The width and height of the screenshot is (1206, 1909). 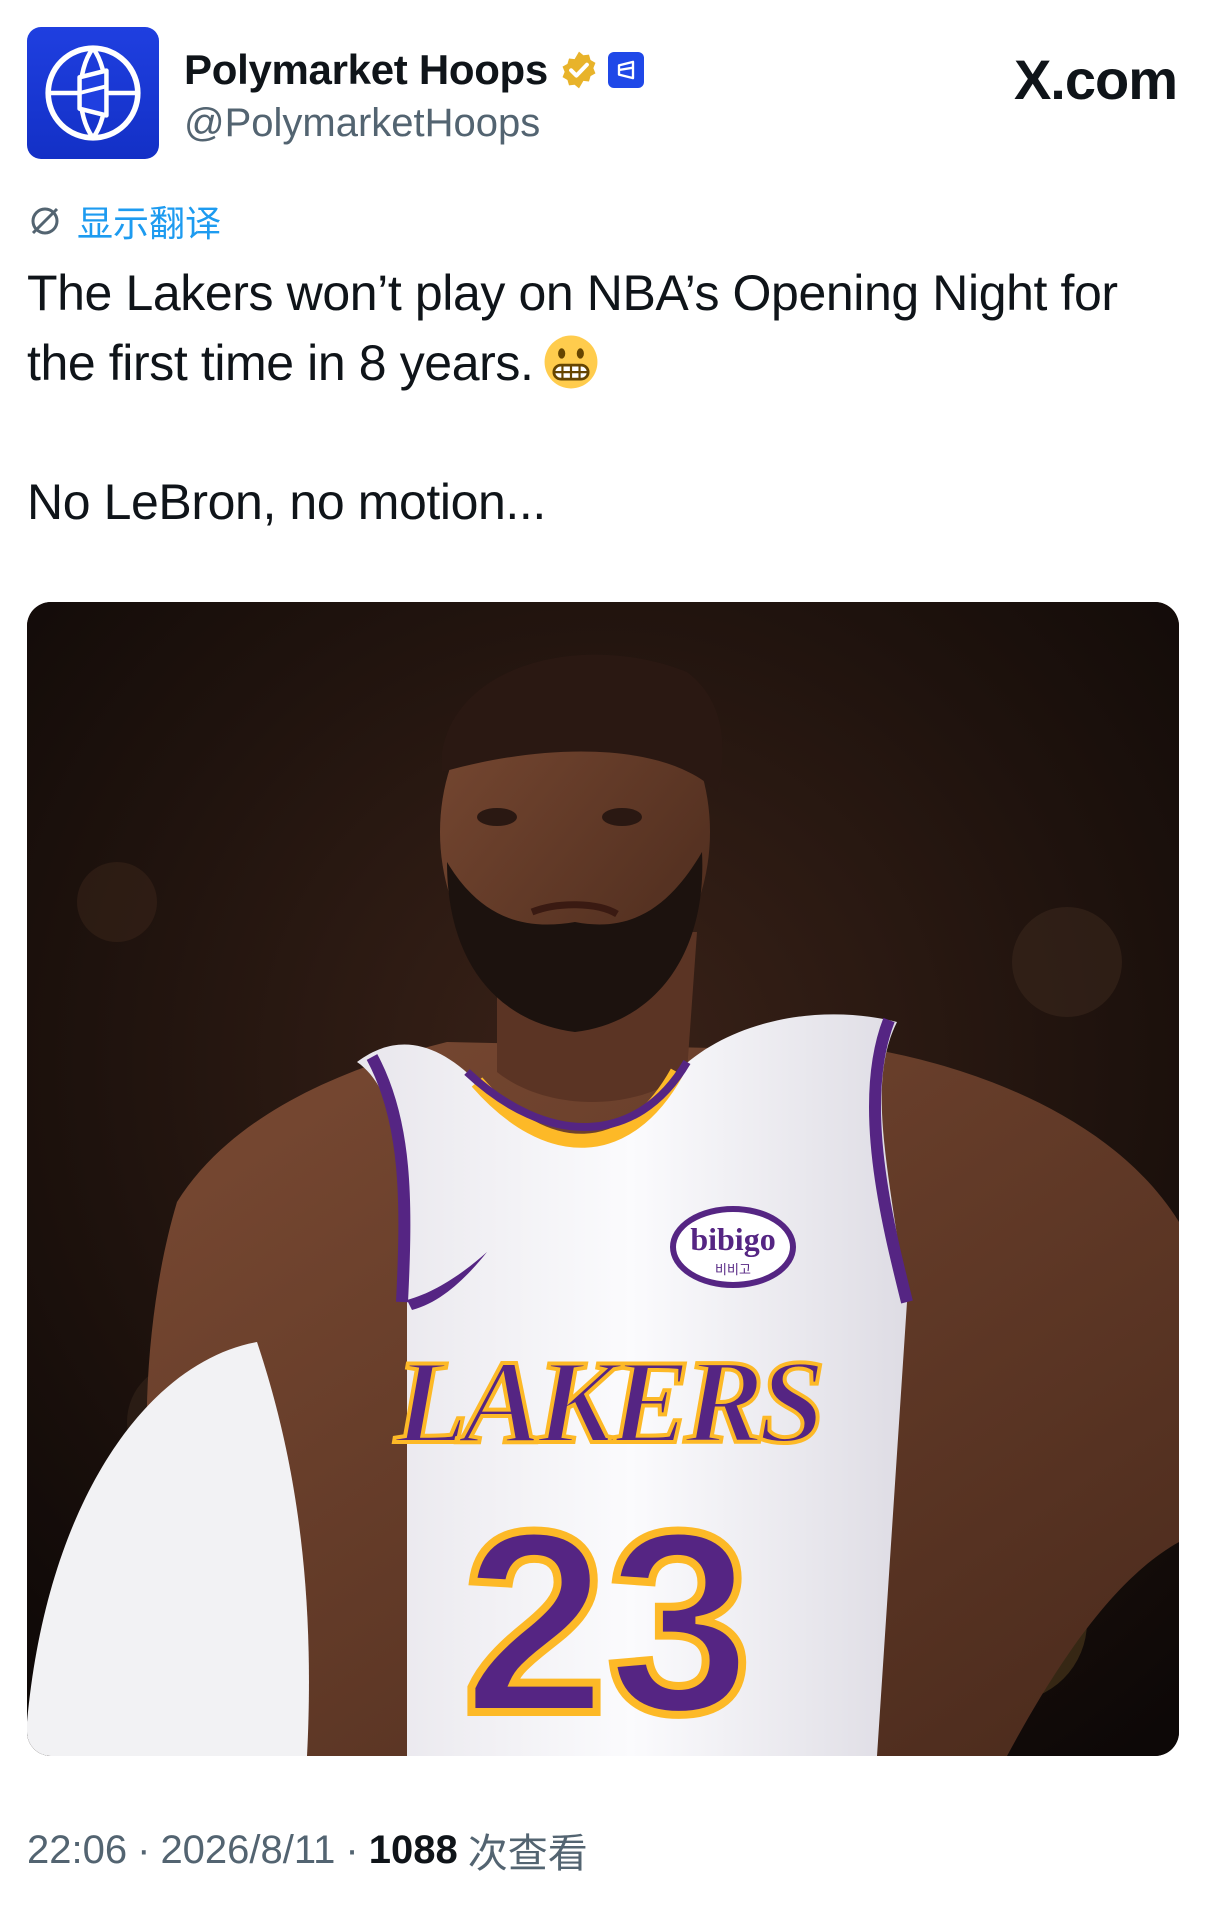 What do you see at coordinates (247, 1850) in the screenshot?
I see `tweet-date: 2026/8/11` at bounding box center [247, 1850].